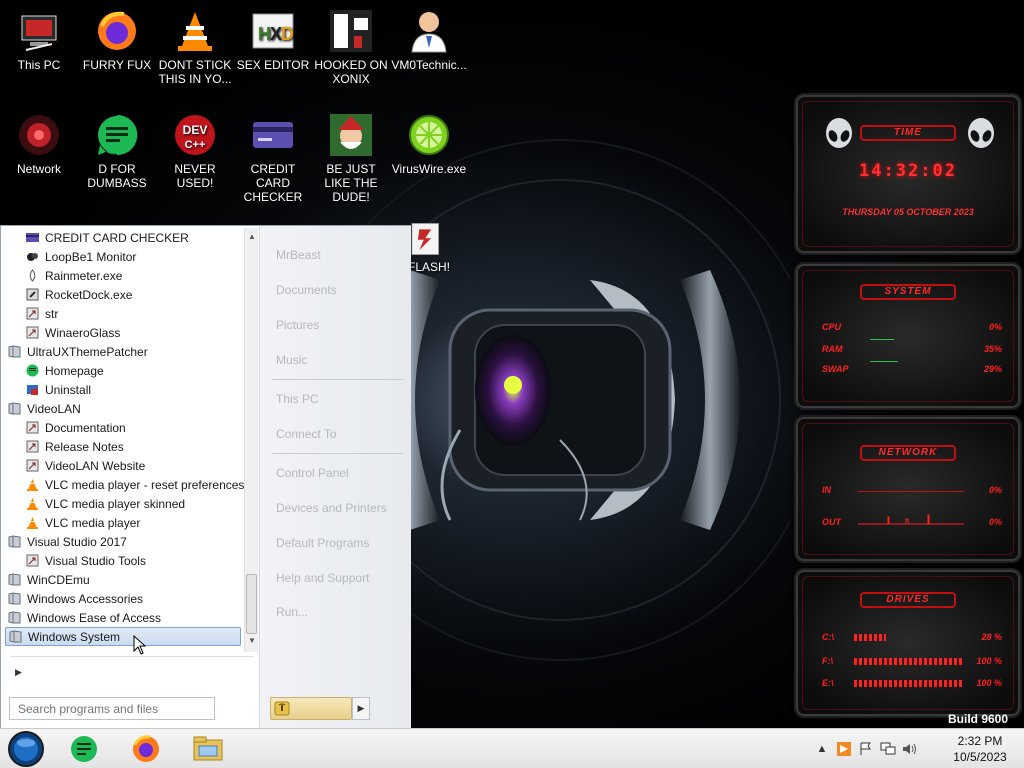  What do you see at coordinates (117, 40) in the screenshot?
I see `desktop-icon-furry-fux: FURRY FUX` at bounding box center [117, 40].